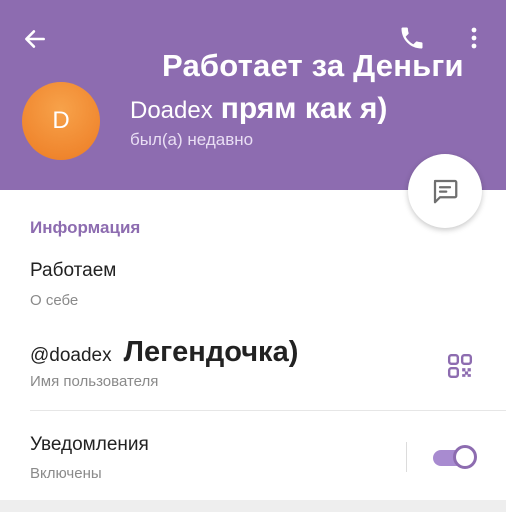 The image size is (506, 512). What do you see at coordinates (253, 506) in the screenshot?
I see `bottom-separator` at bounding box center [253, 506].